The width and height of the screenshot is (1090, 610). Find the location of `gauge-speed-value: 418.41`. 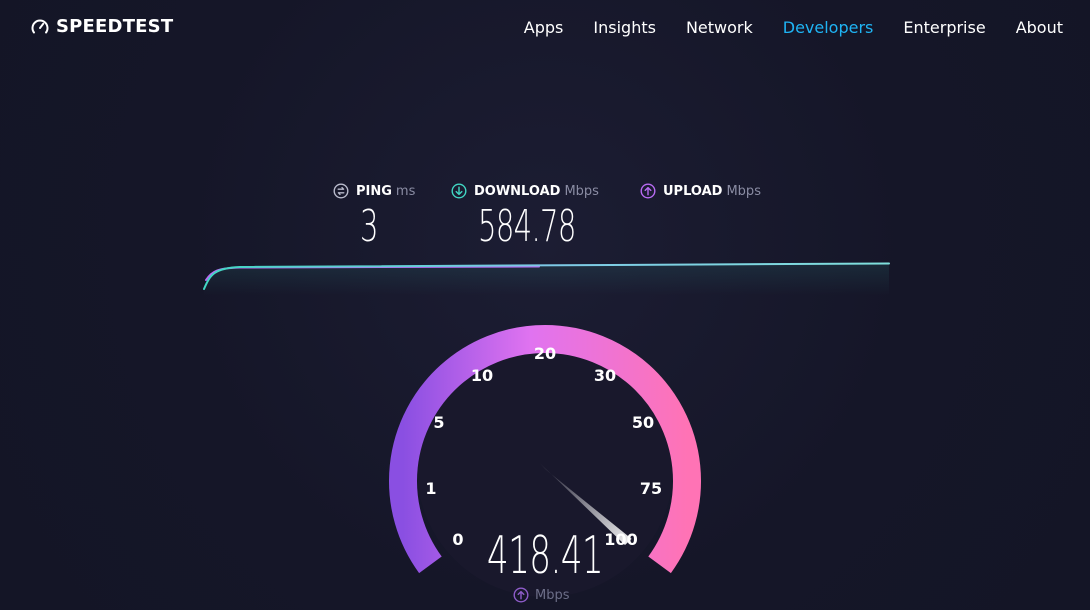

gauge-speed-value: 418.41 is located at coordinates (545, 556).